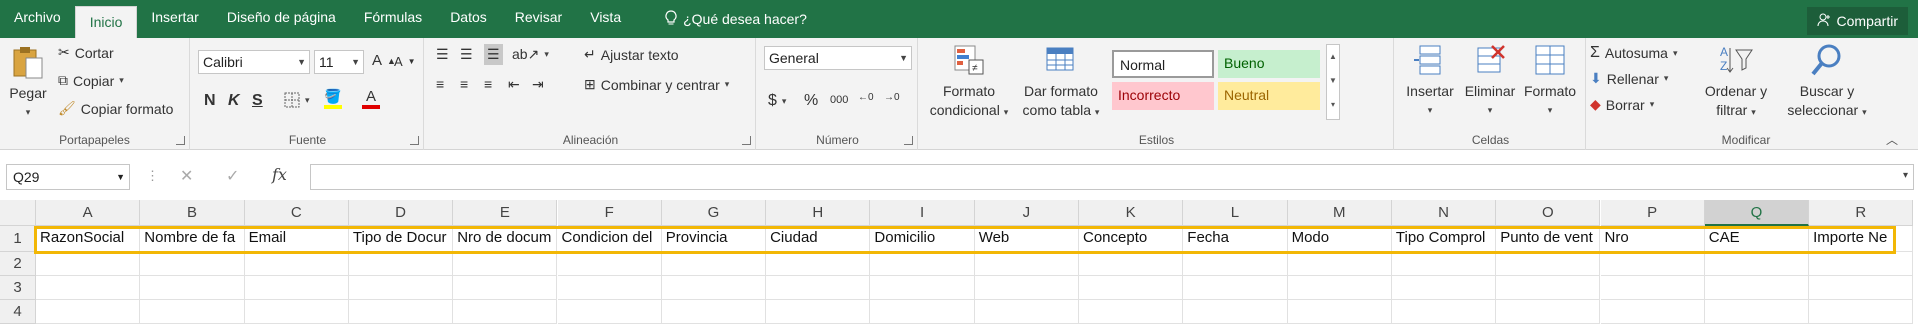  Describe the element at coordinates (1131, 239) in the screenshot. I see `cell-k1: Concepto` at that location.